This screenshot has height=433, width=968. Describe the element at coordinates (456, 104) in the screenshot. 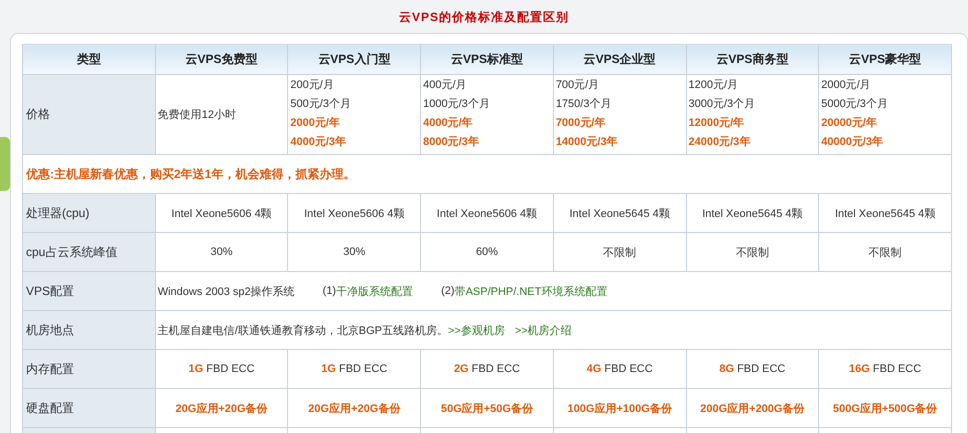

I see `price-text: 1000元/3个月` at that location.